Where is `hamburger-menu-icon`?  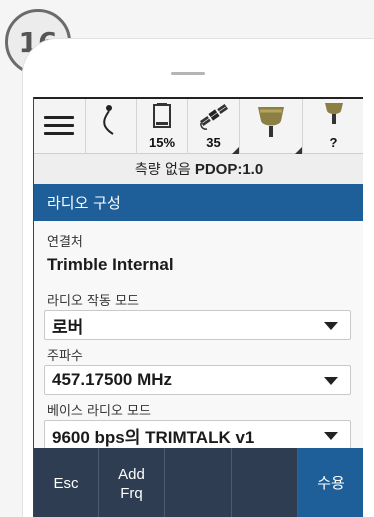
hamburger-menu-icon is located at coordinates (59, 126).